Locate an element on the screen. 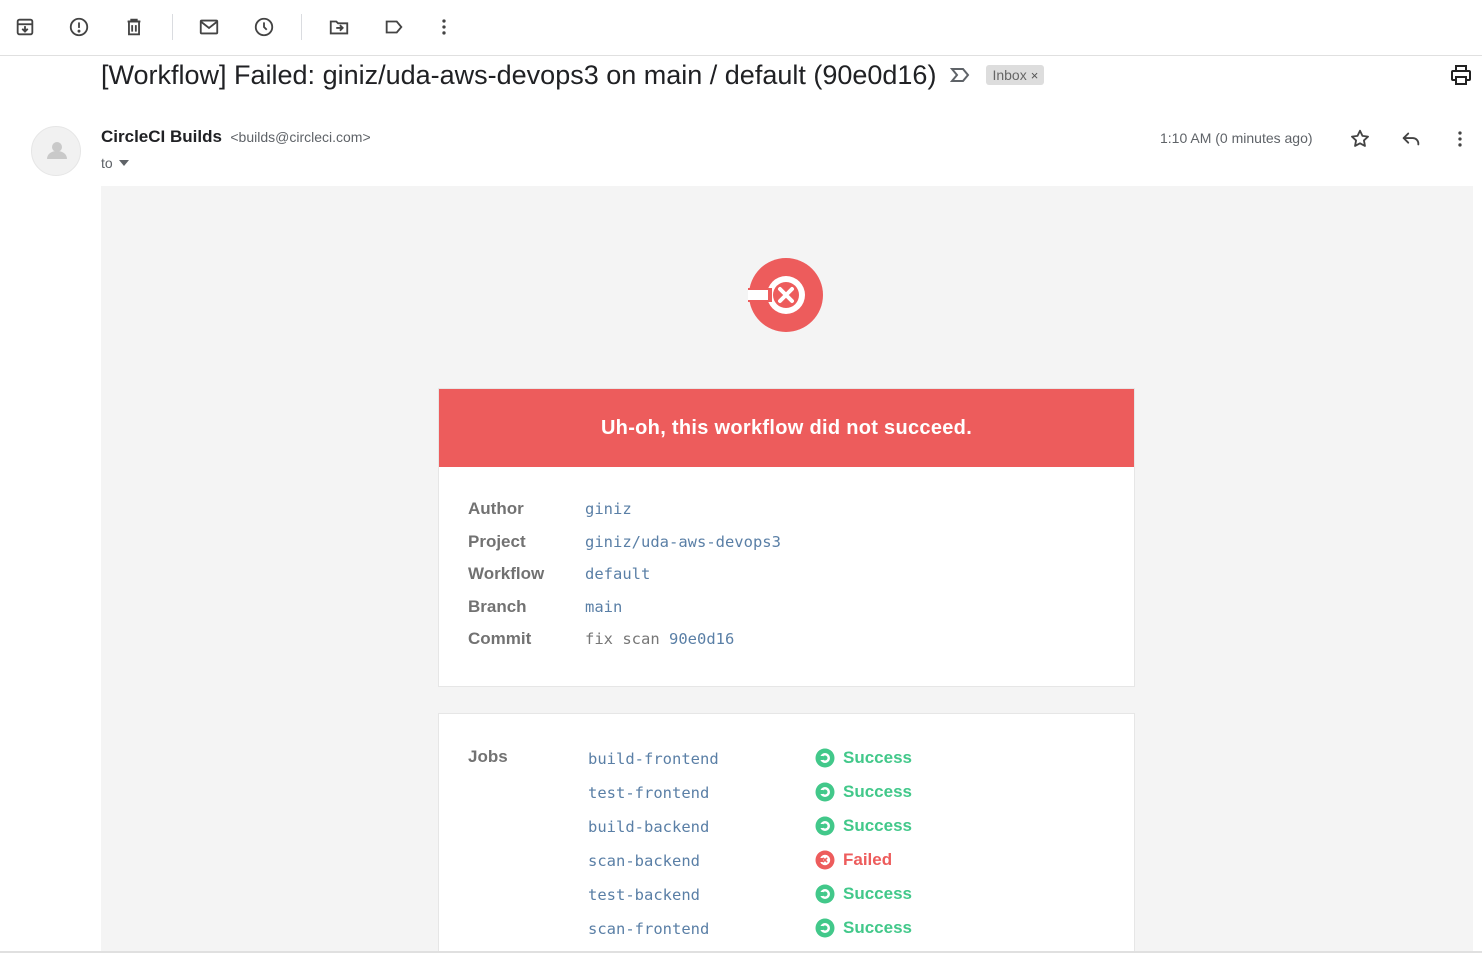 Image resolution: width=1482 pixels, height=953 pixels. job-name-link: scan-frontend is located at coordinates (648, 929).